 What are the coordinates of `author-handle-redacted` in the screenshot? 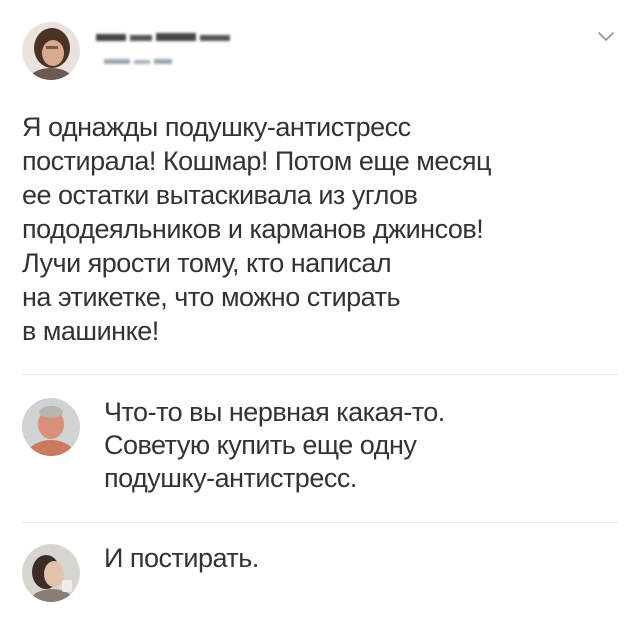 It's located at (139, 62).